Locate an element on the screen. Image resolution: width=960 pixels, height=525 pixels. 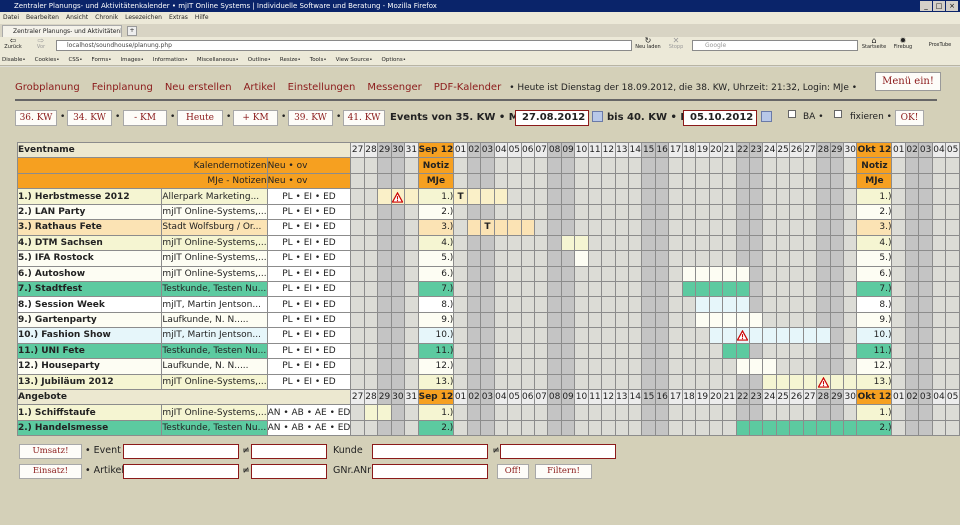
menu-item: Extras is located at coordinates (178, 18).